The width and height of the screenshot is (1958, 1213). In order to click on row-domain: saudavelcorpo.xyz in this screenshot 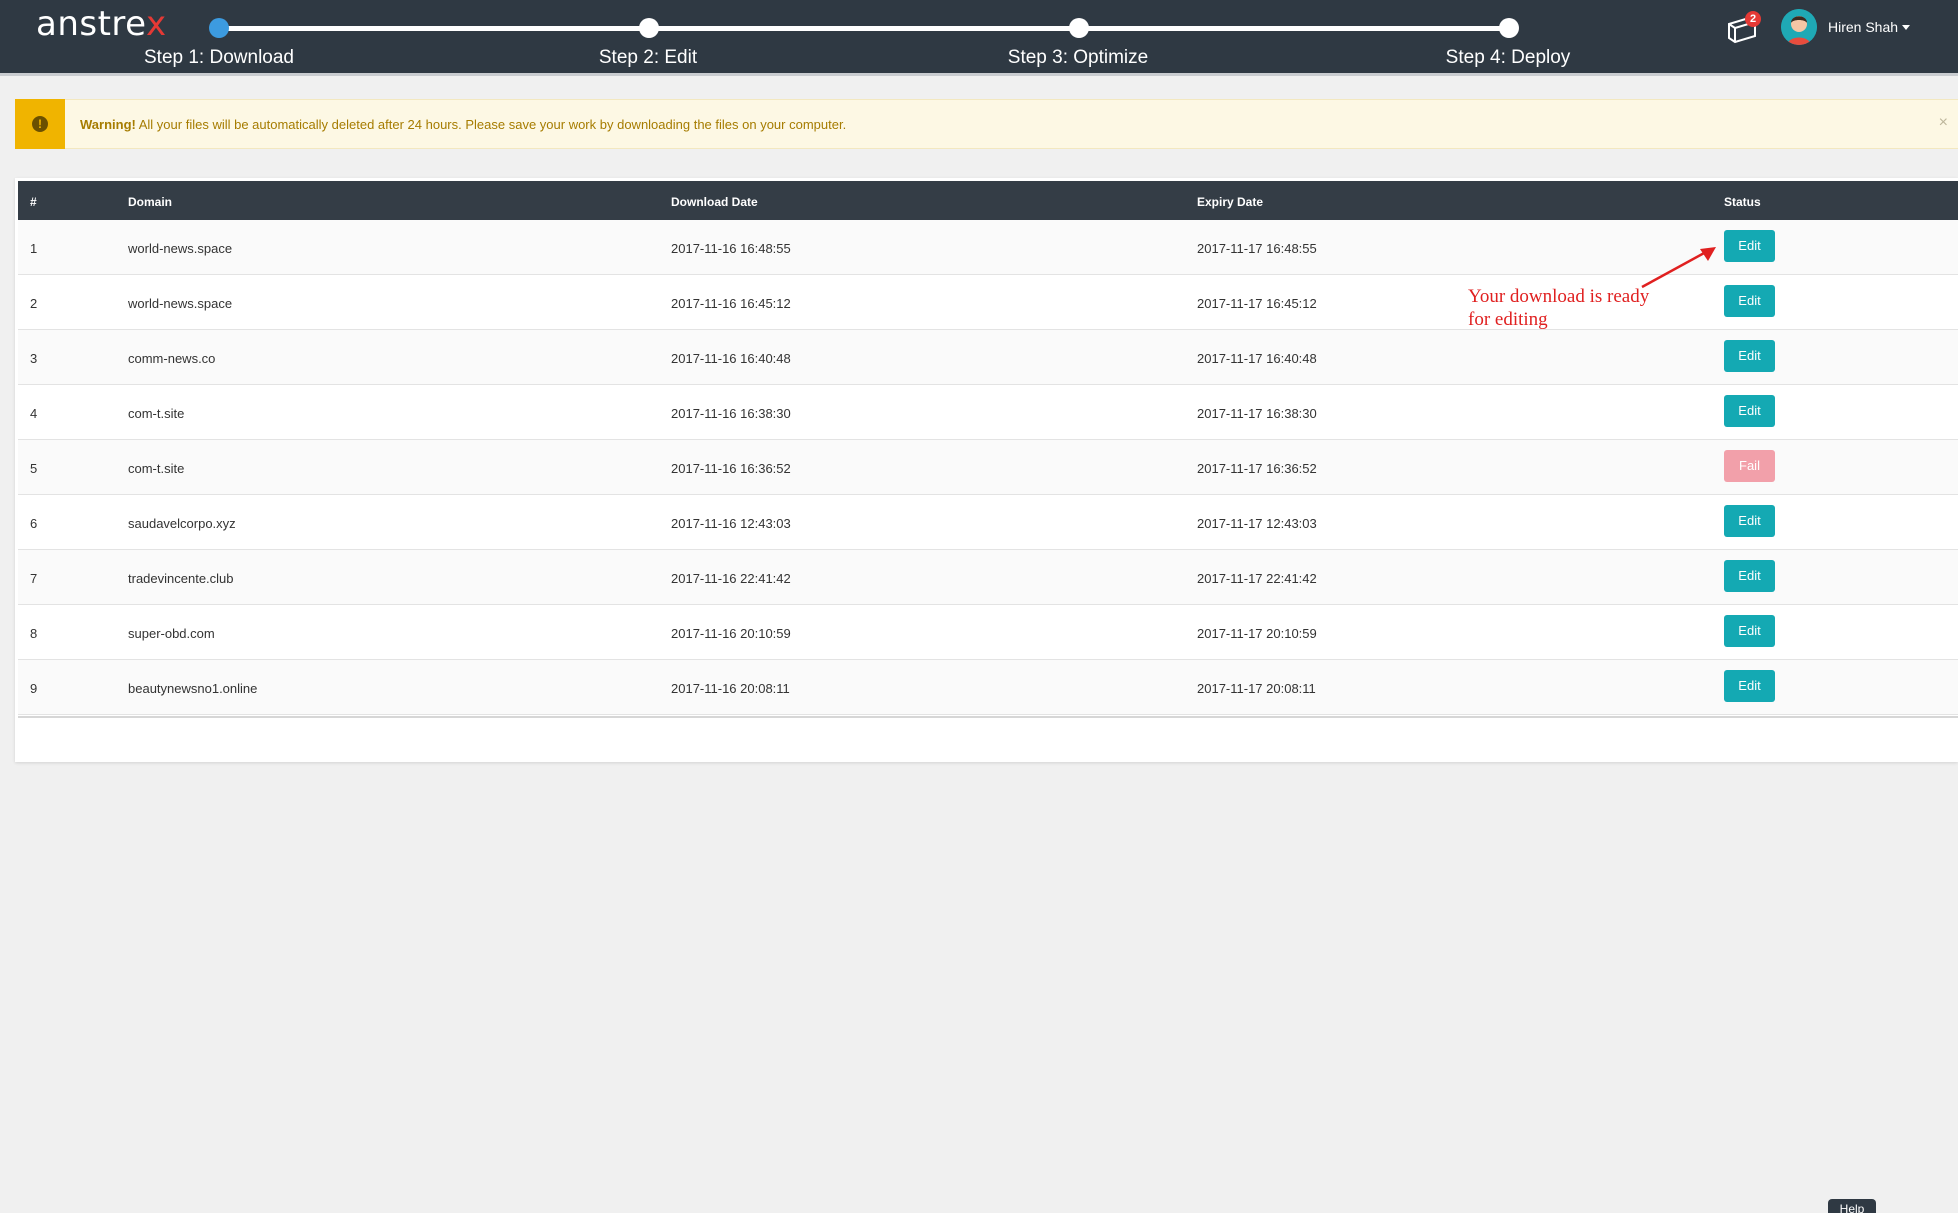, I will do `click(182, 523)`.